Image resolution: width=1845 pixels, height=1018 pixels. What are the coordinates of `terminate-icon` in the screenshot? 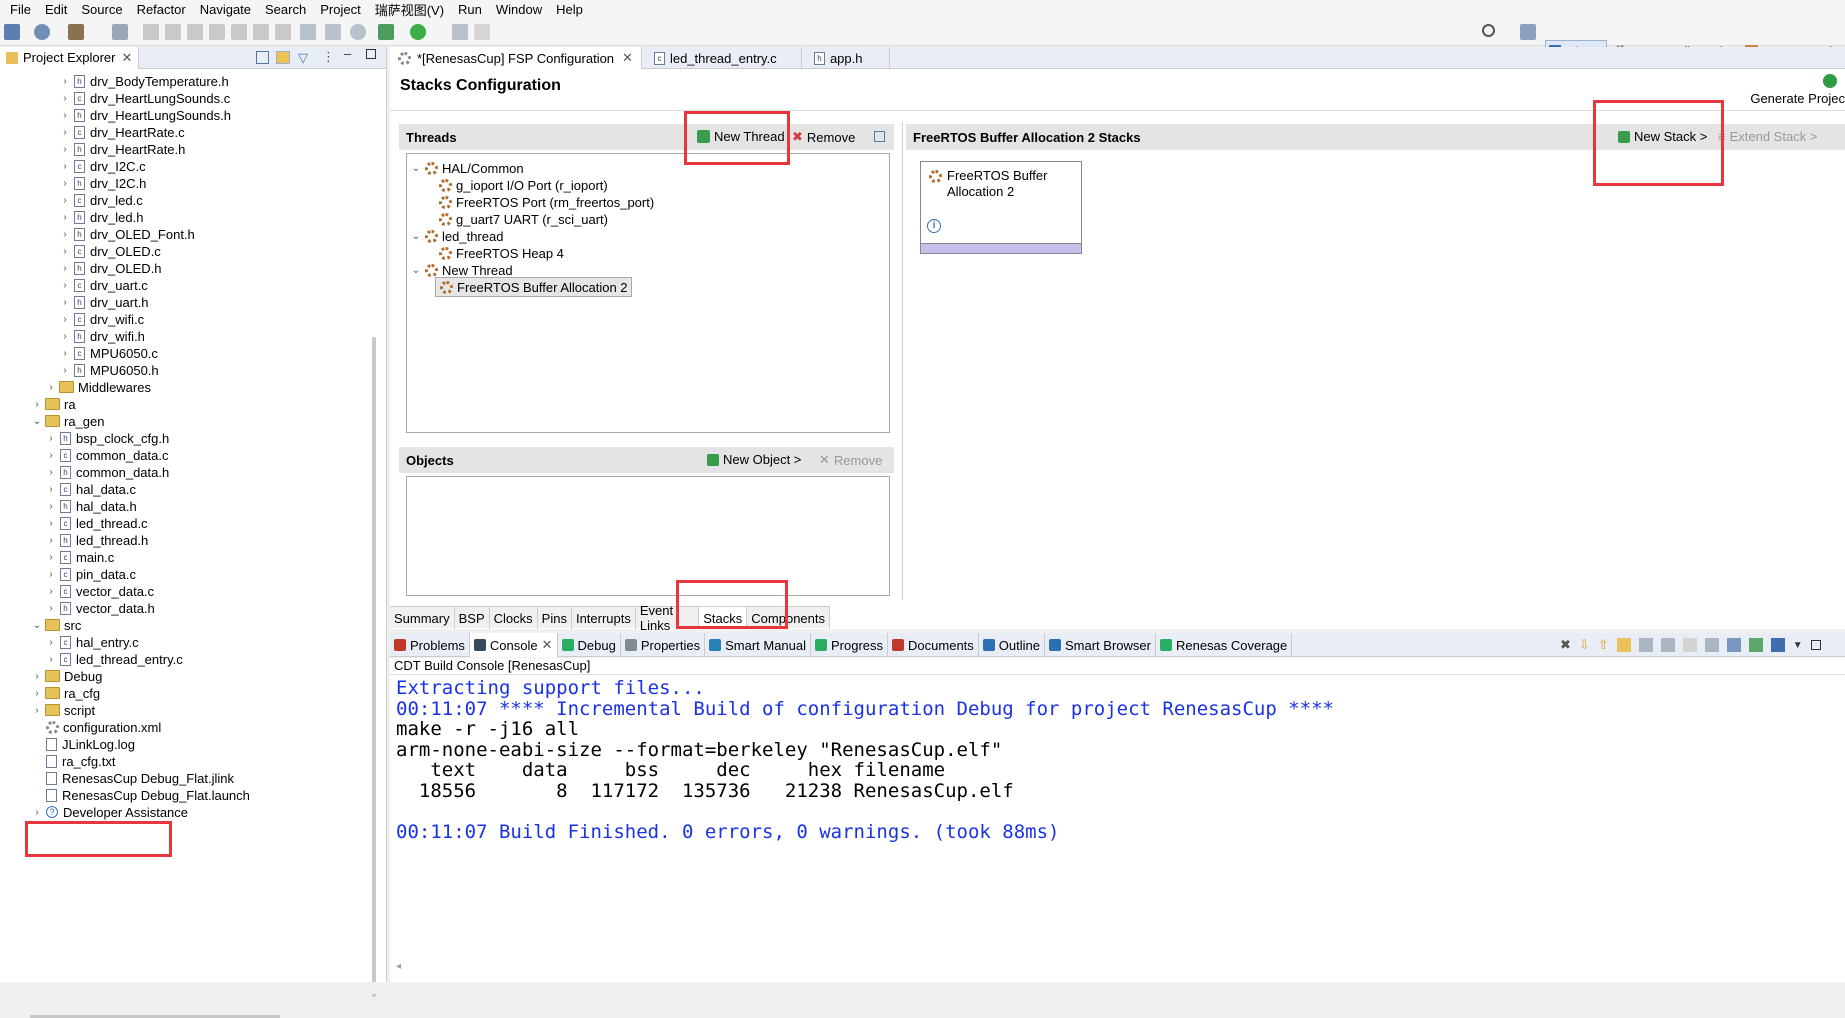 It's located at (195, 32).